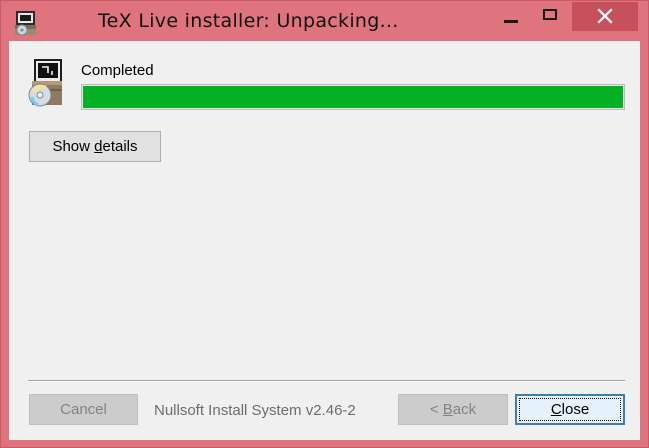  What do you see at coordinates (26, 23) in the screenshot?
I see `installer-app-icon` at bounding box center [26, 23].